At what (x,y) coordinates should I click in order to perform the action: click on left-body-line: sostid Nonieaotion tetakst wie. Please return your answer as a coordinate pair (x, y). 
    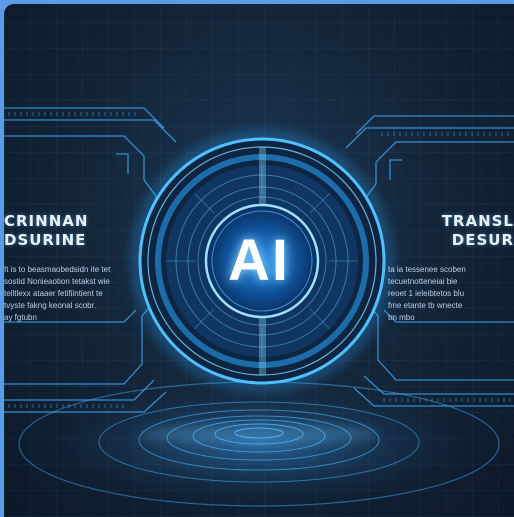
    Looking at the image, I should click on (57, 281).